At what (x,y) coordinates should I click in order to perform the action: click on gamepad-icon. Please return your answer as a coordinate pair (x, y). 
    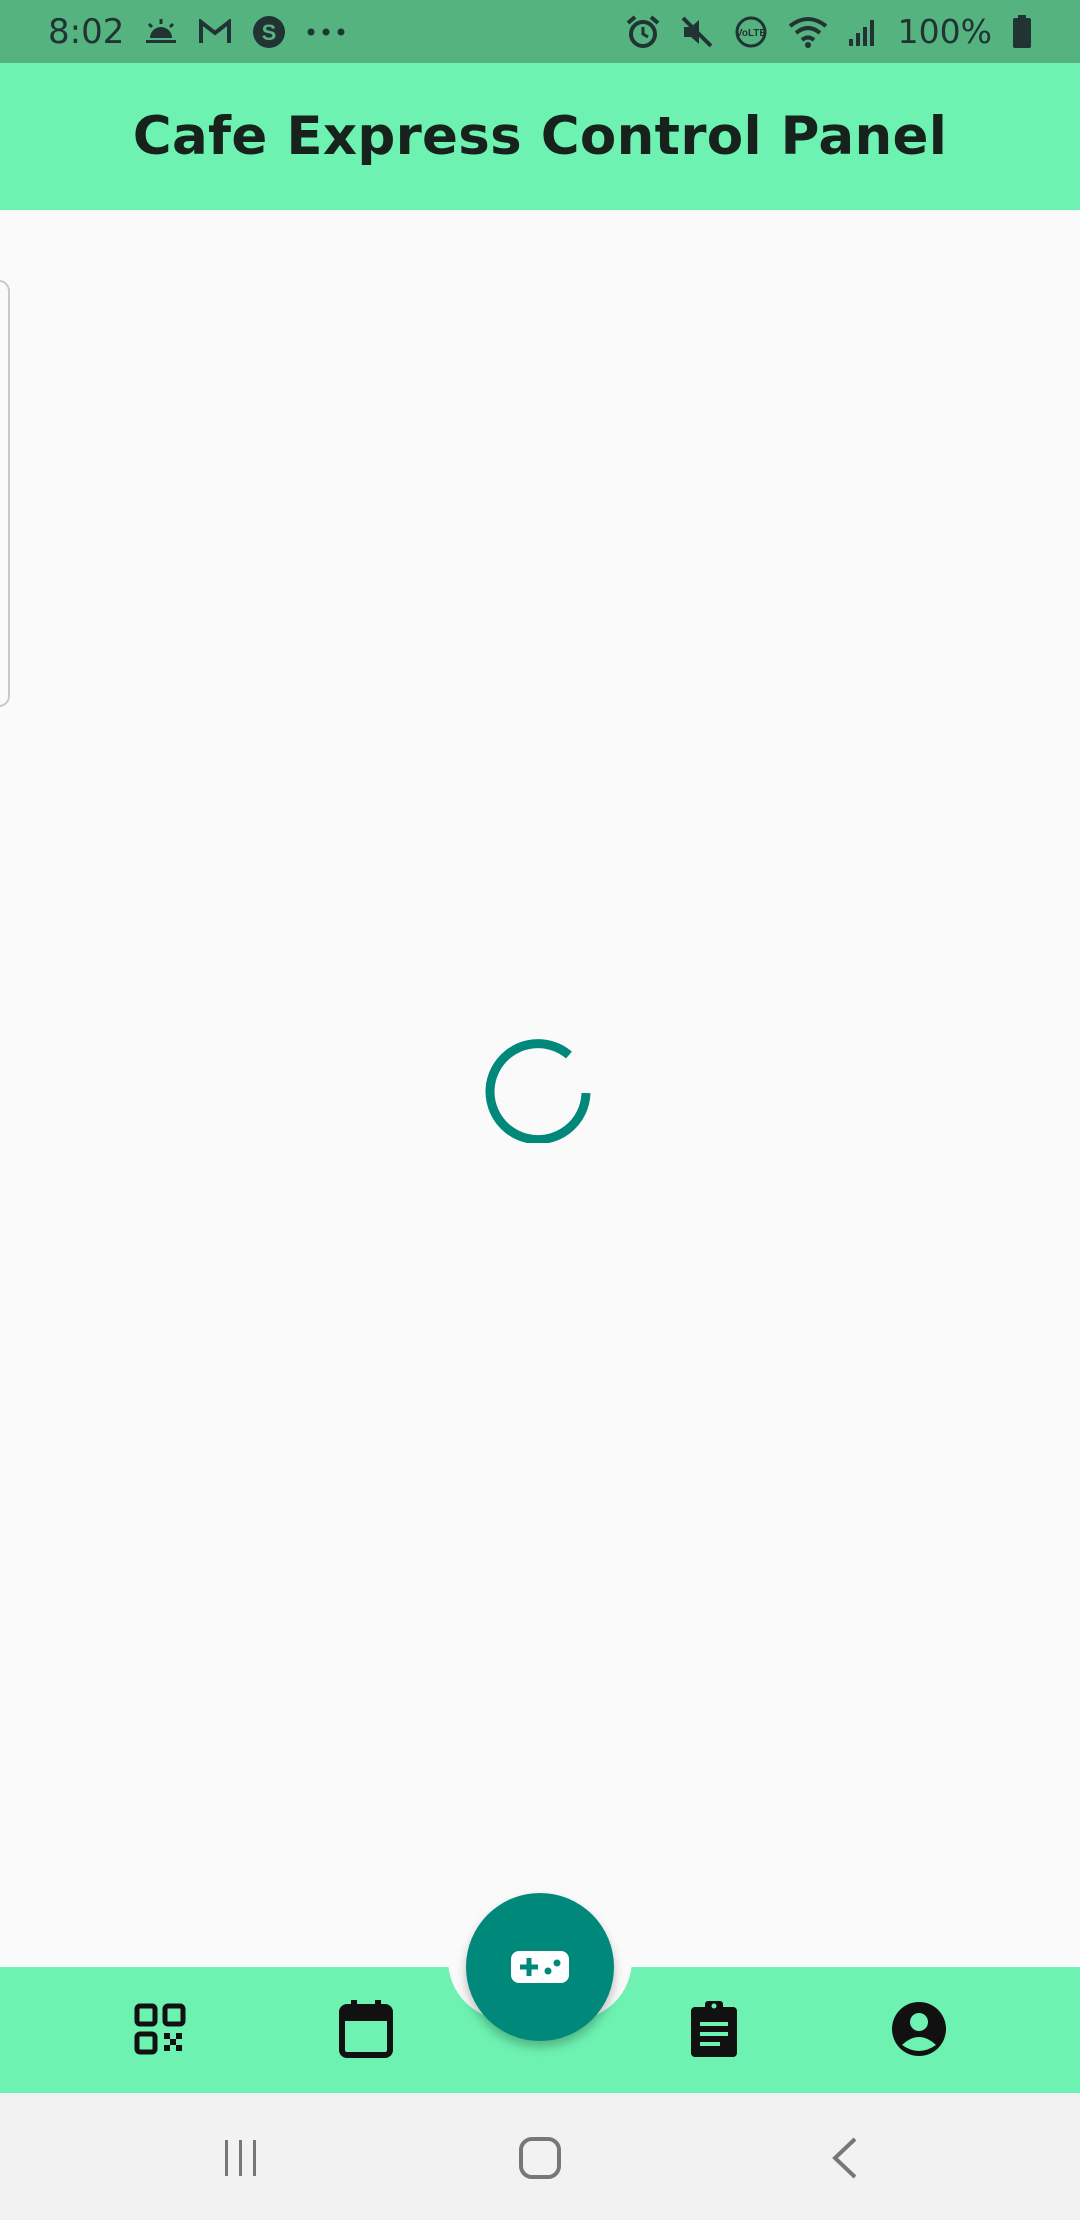
    Looking at the image, I should click on (540, 1967).